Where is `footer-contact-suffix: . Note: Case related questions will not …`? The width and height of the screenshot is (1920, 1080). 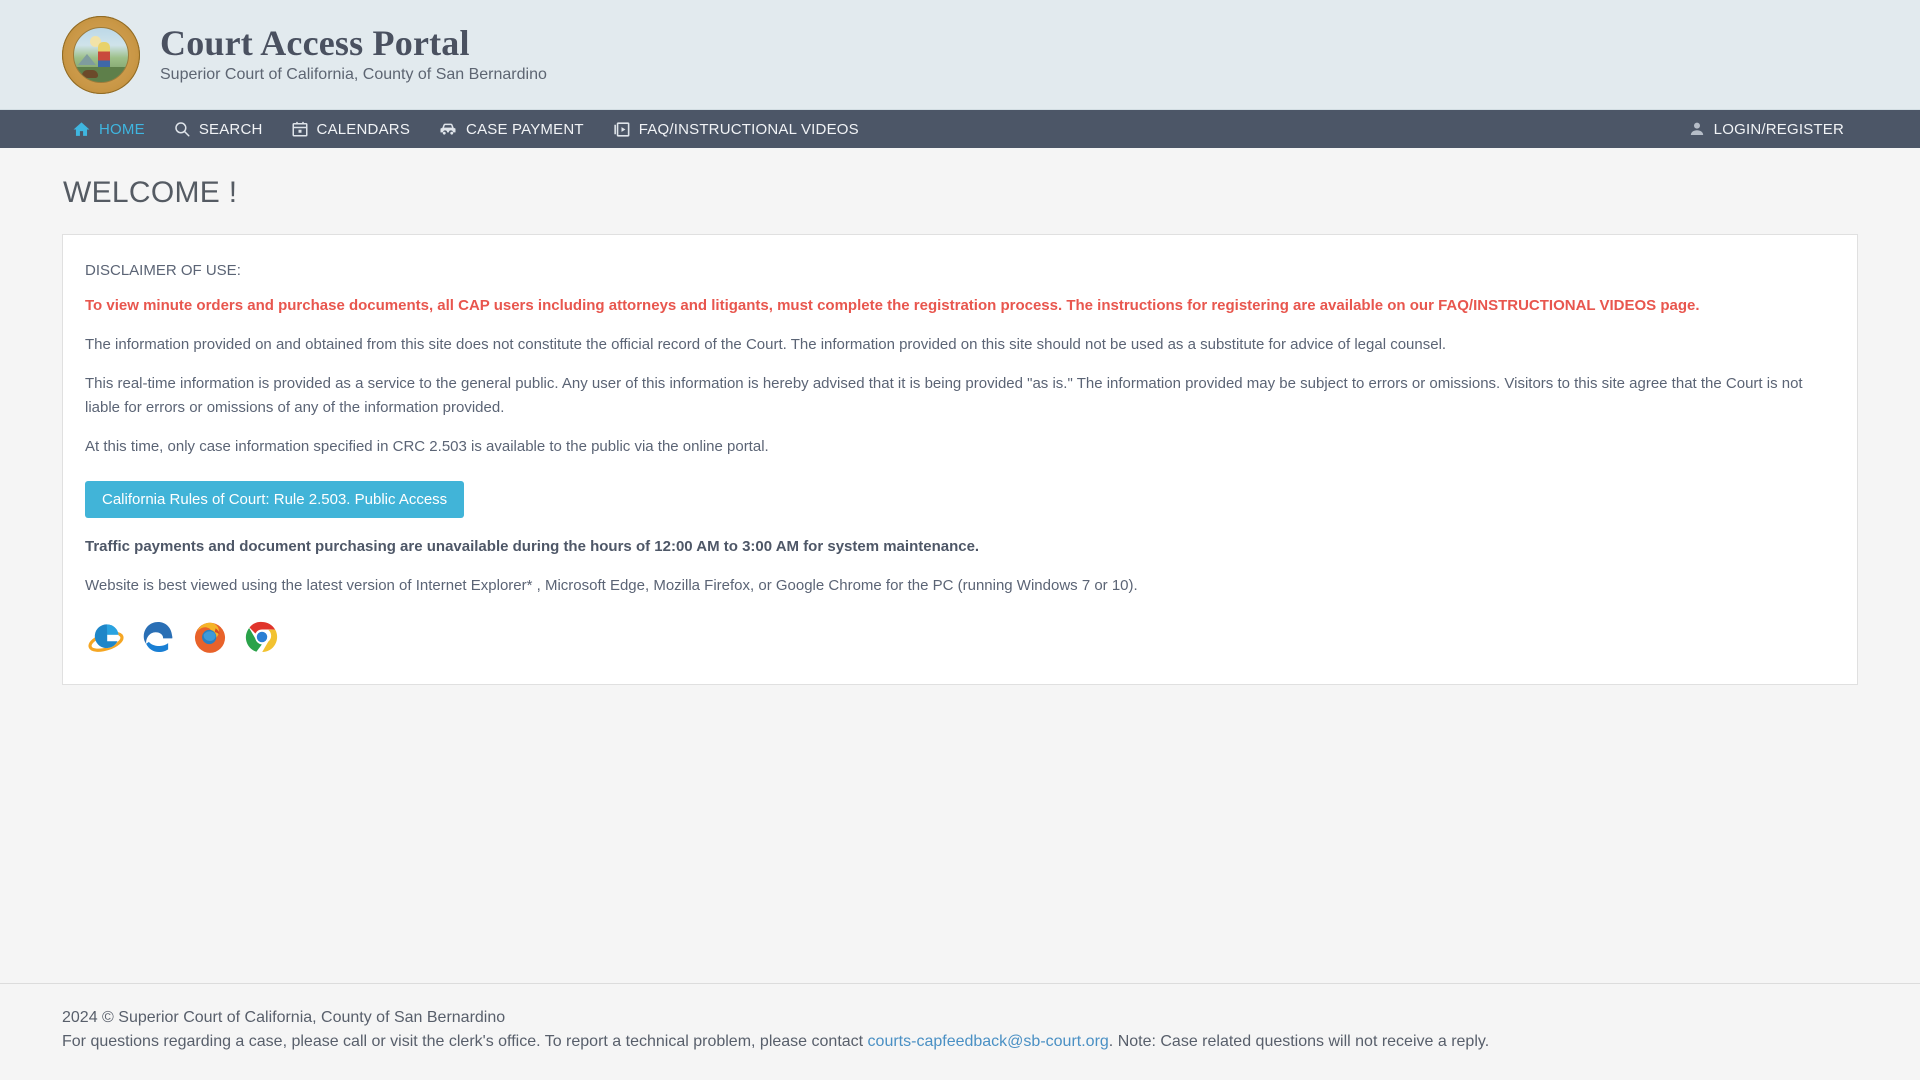 footer-contact-suffix: . Note: Case related questions will not … is located at coordinates (1299, 1041).